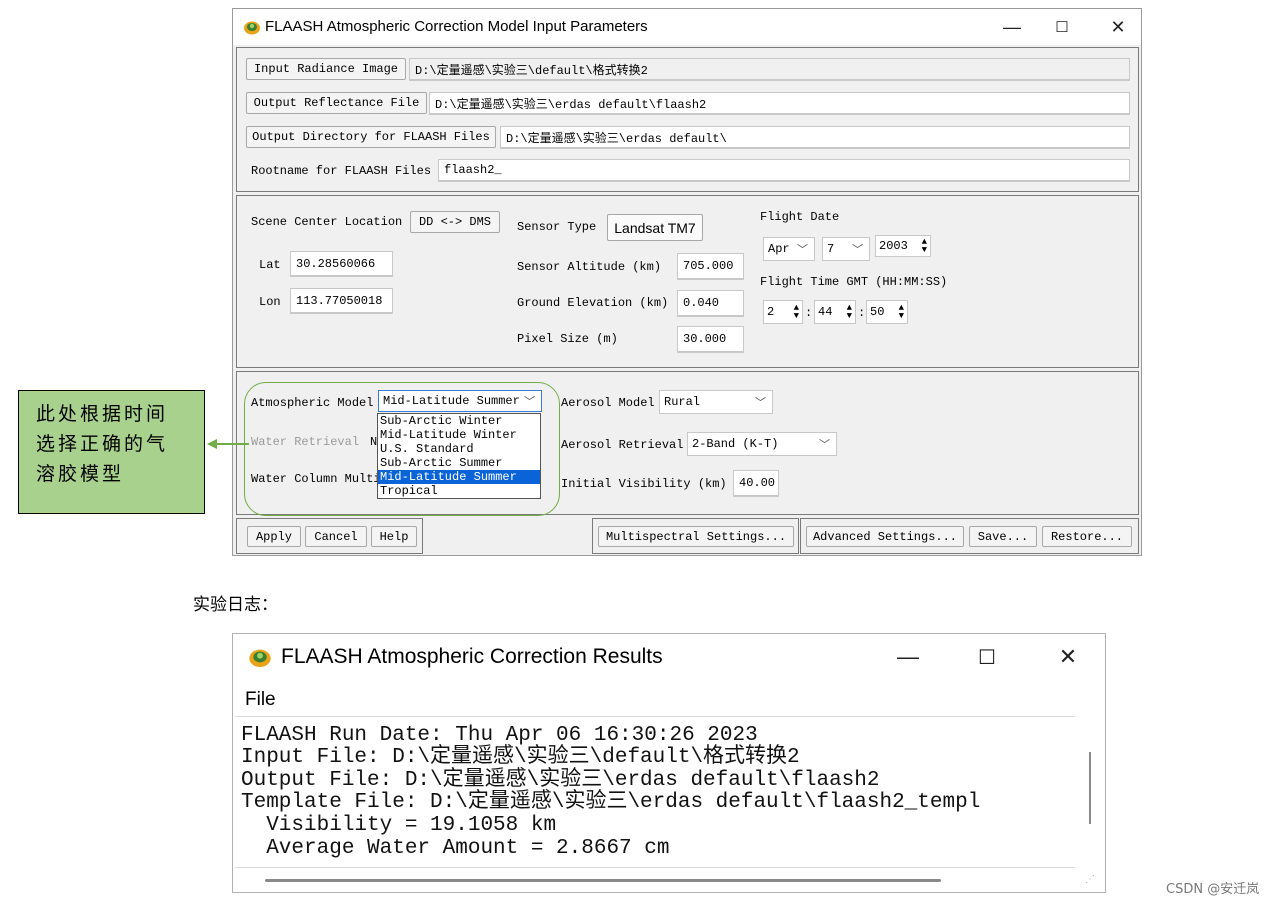  What do you see at coordinates (326, 69) in the screenshot?
I see `input-radiance-button: Input Radiance Image` at bounding box center [326, 69].